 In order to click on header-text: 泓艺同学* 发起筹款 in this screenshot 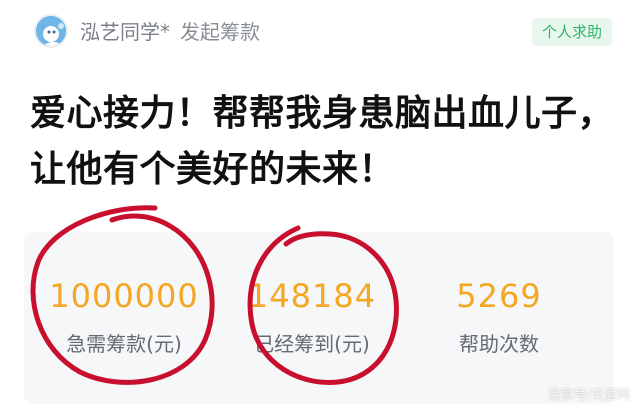, I will do `click(170, 32)`.